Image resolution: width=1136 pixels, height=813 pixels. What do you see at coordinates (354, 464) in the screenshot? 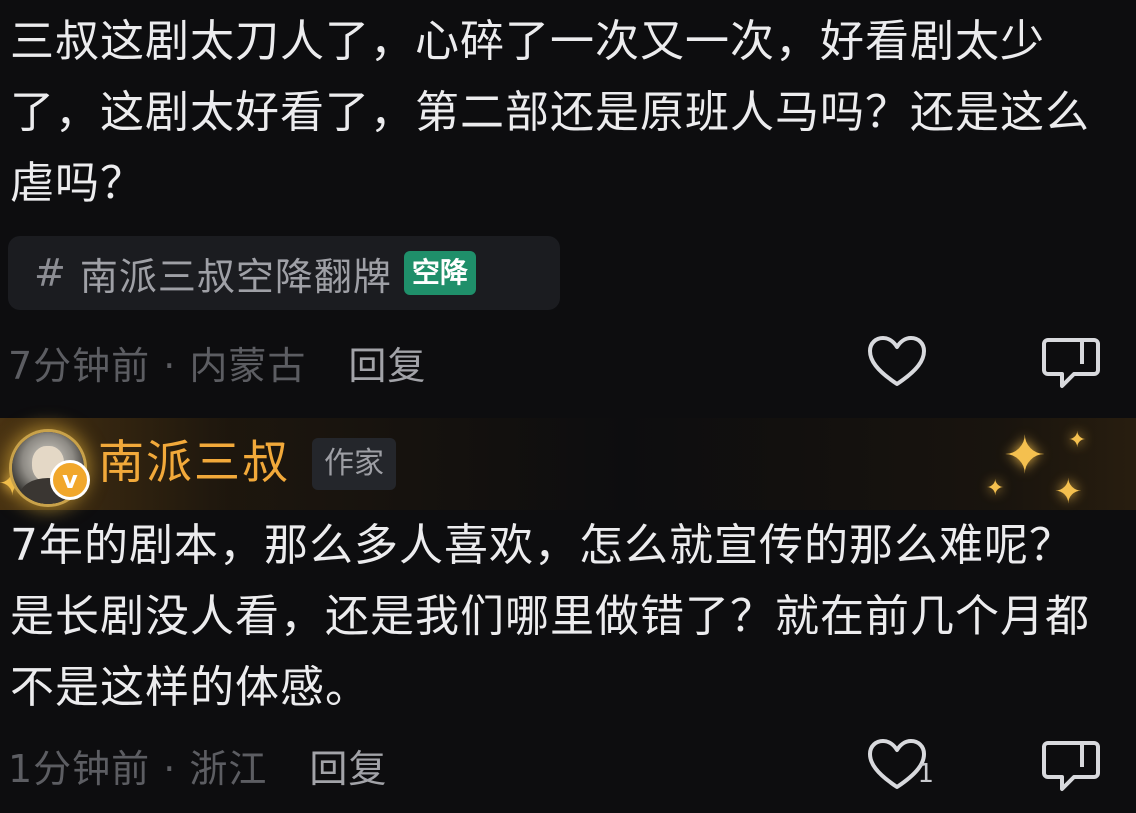
I see `author-role-tag: 作家` at bounding box center [354, 464].